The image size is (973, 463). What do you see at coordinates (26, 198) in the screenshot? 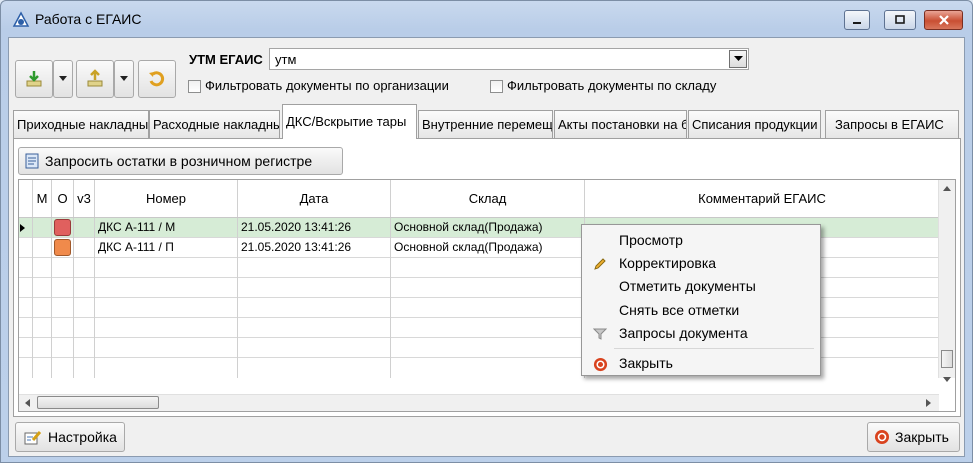
I see `row-indicator-header` at bounding box center [26, 198].